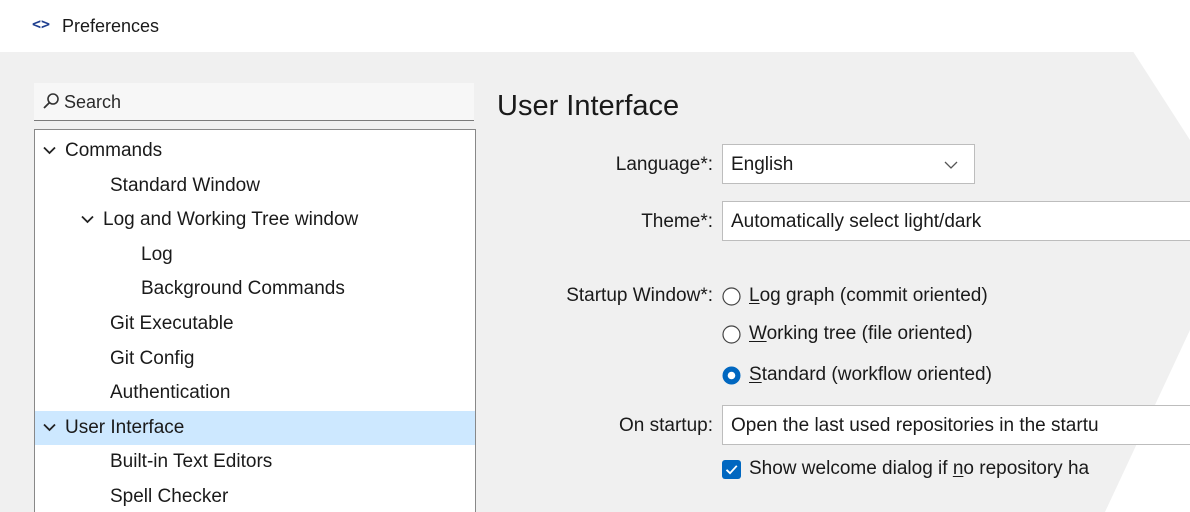 The width and height of the screenshot is (1190, 512). Describe the element at coordinates (254, 102) in the screenshot. I see `search-input: Search` at that location.